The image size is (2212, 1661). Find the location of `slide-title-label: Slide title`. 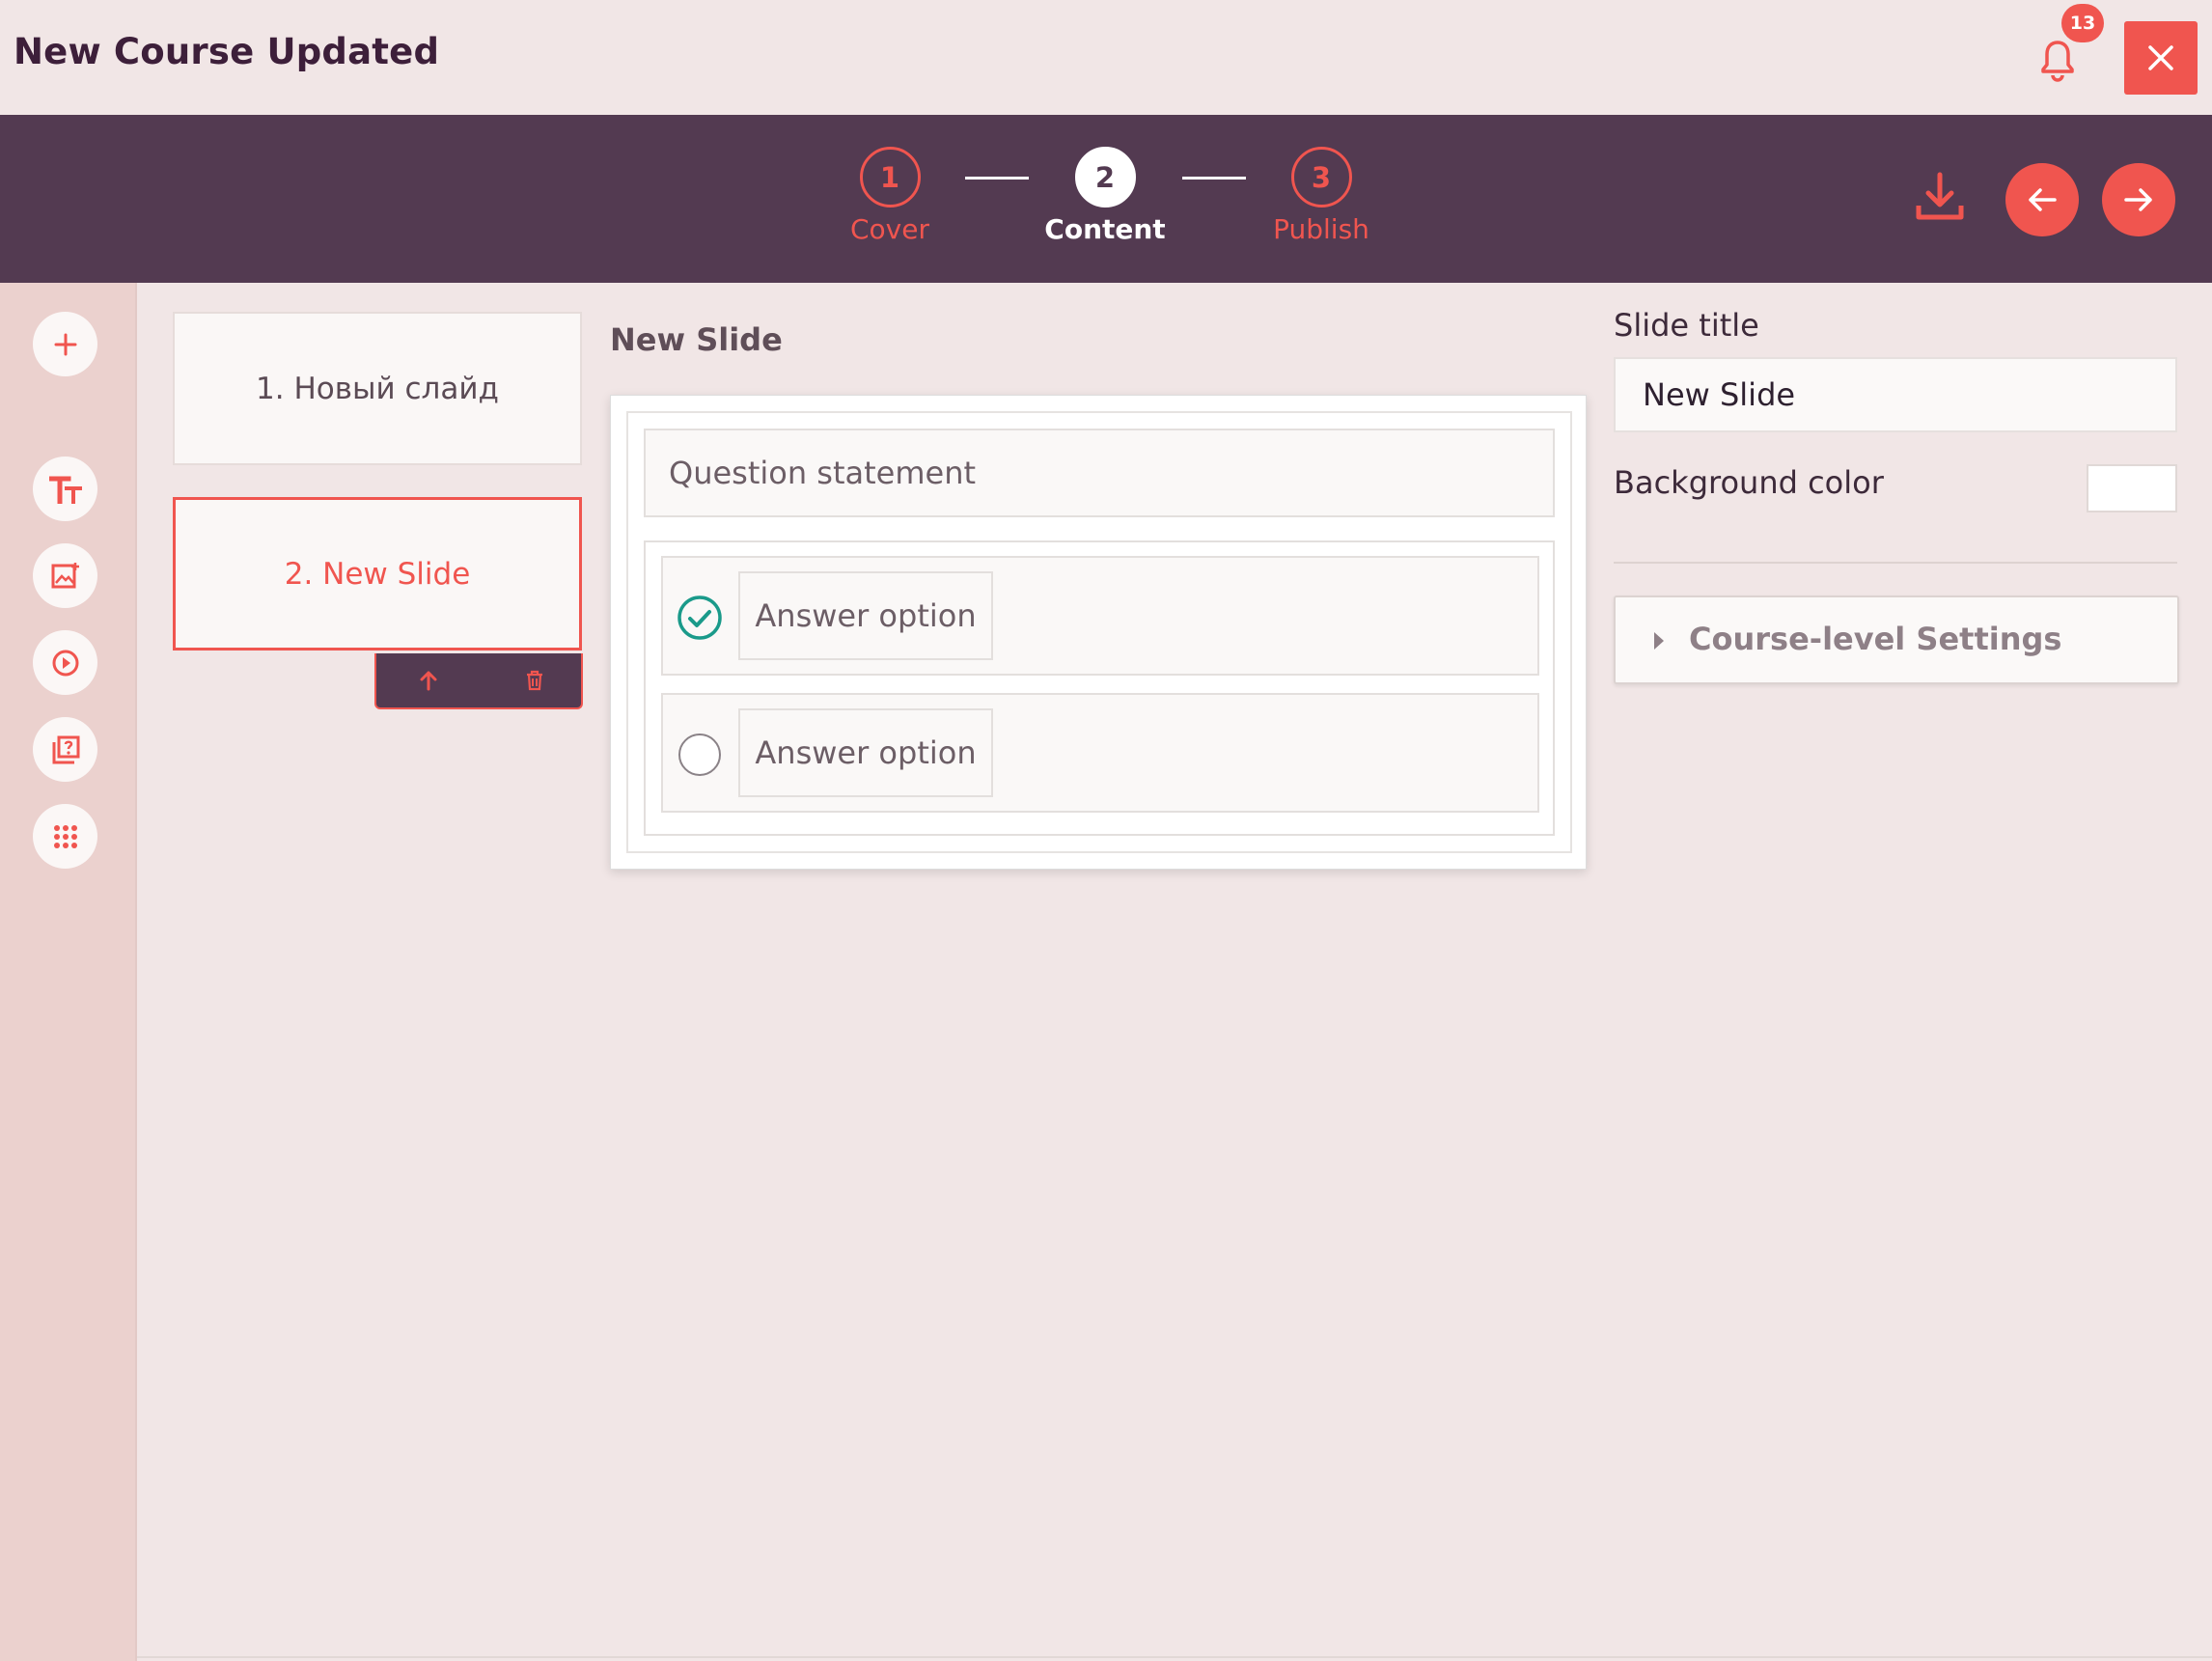

slide-title-label: Slide title is located at coordinates (1686, 325).